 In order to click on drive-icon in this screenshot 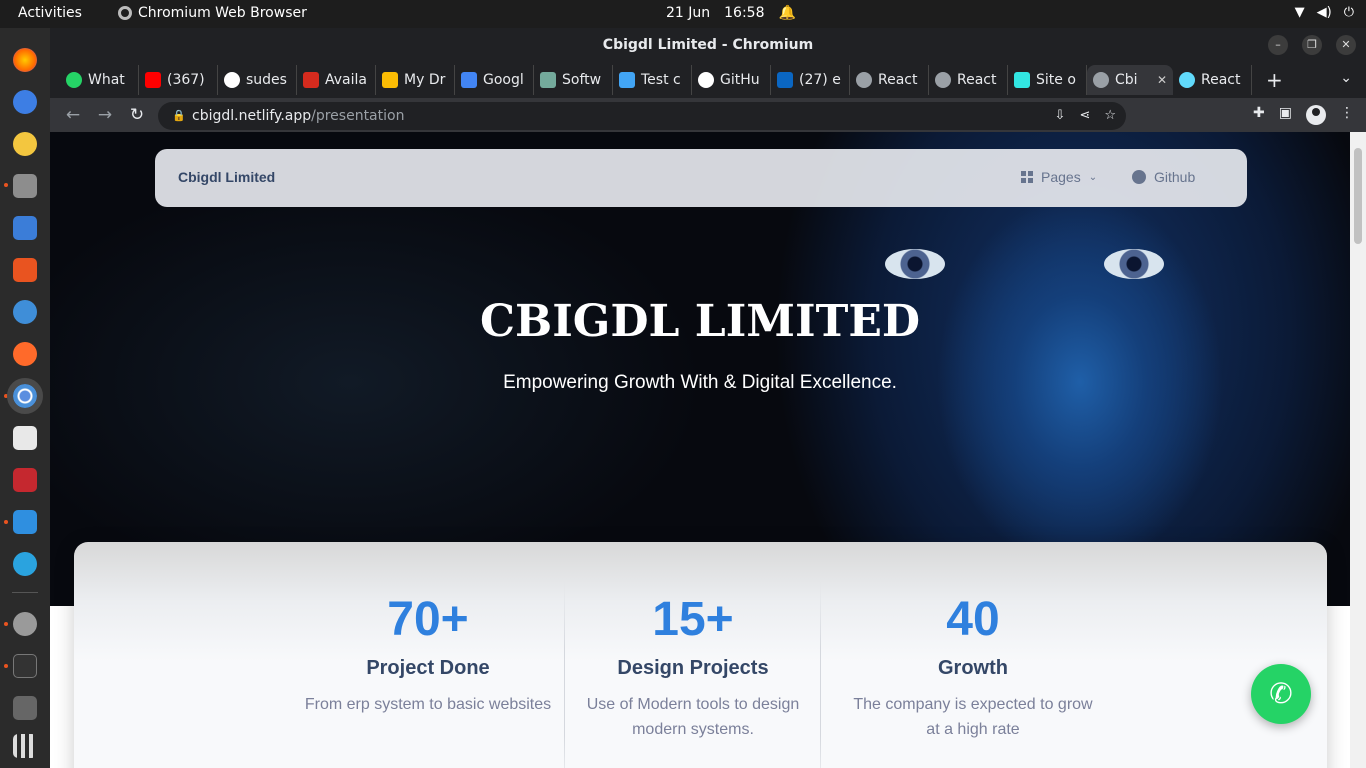, I will do `click(390, 80)`.